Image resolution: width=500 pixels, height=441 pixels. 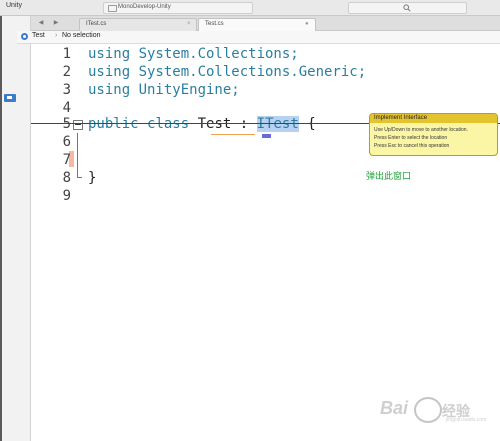 What do you see at coordinates (265, 179) in the screenshot?
I see `code-line: 8 }` at bounding box center [265, 179].